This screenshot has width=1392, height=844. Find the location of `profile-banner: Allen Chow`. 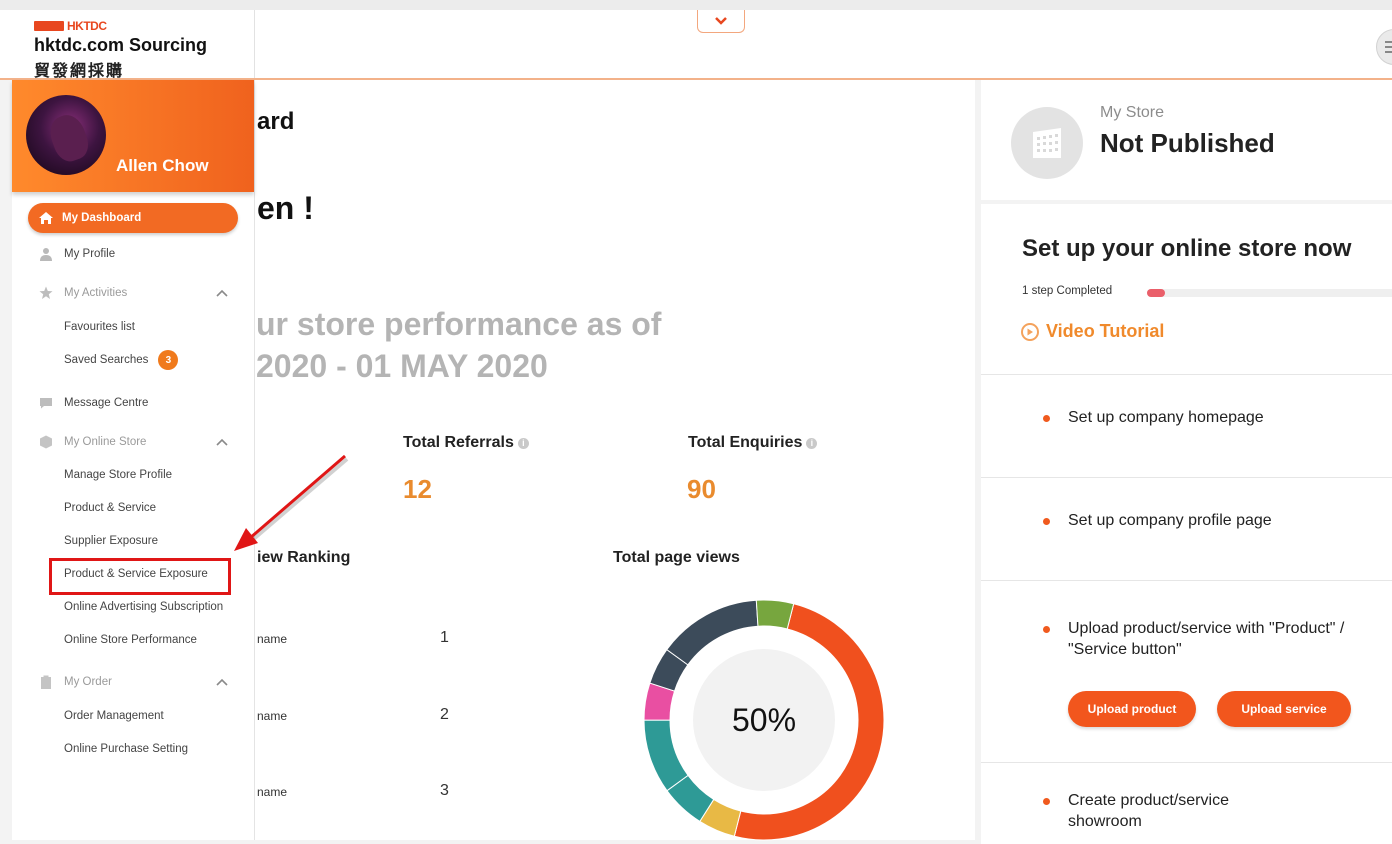

profile-banner: Allen Chow is located at coordinates (133, 136).